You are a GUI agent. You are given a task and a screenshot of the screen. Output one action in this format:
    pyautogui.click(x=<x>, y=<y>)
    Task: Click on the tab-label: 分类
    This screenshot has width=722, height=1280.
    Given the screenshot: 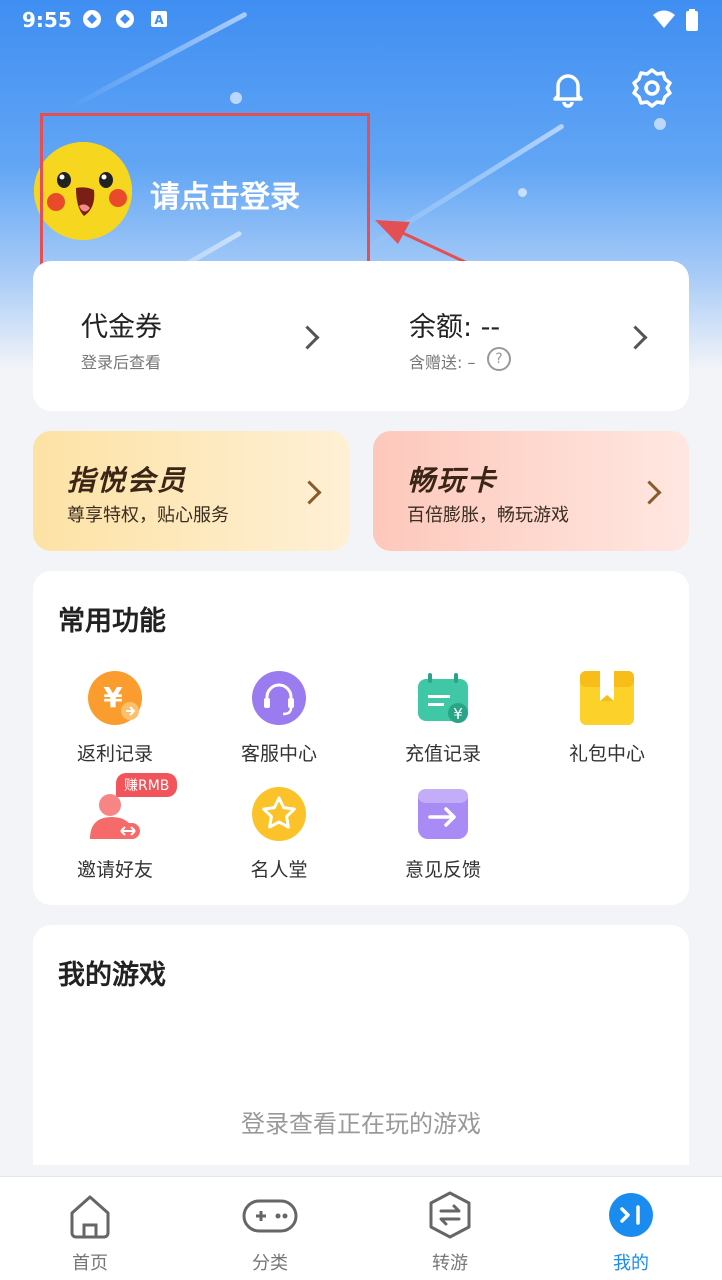 What is the action you would take?
    pyautogui.click(x=270, y=1263)
    